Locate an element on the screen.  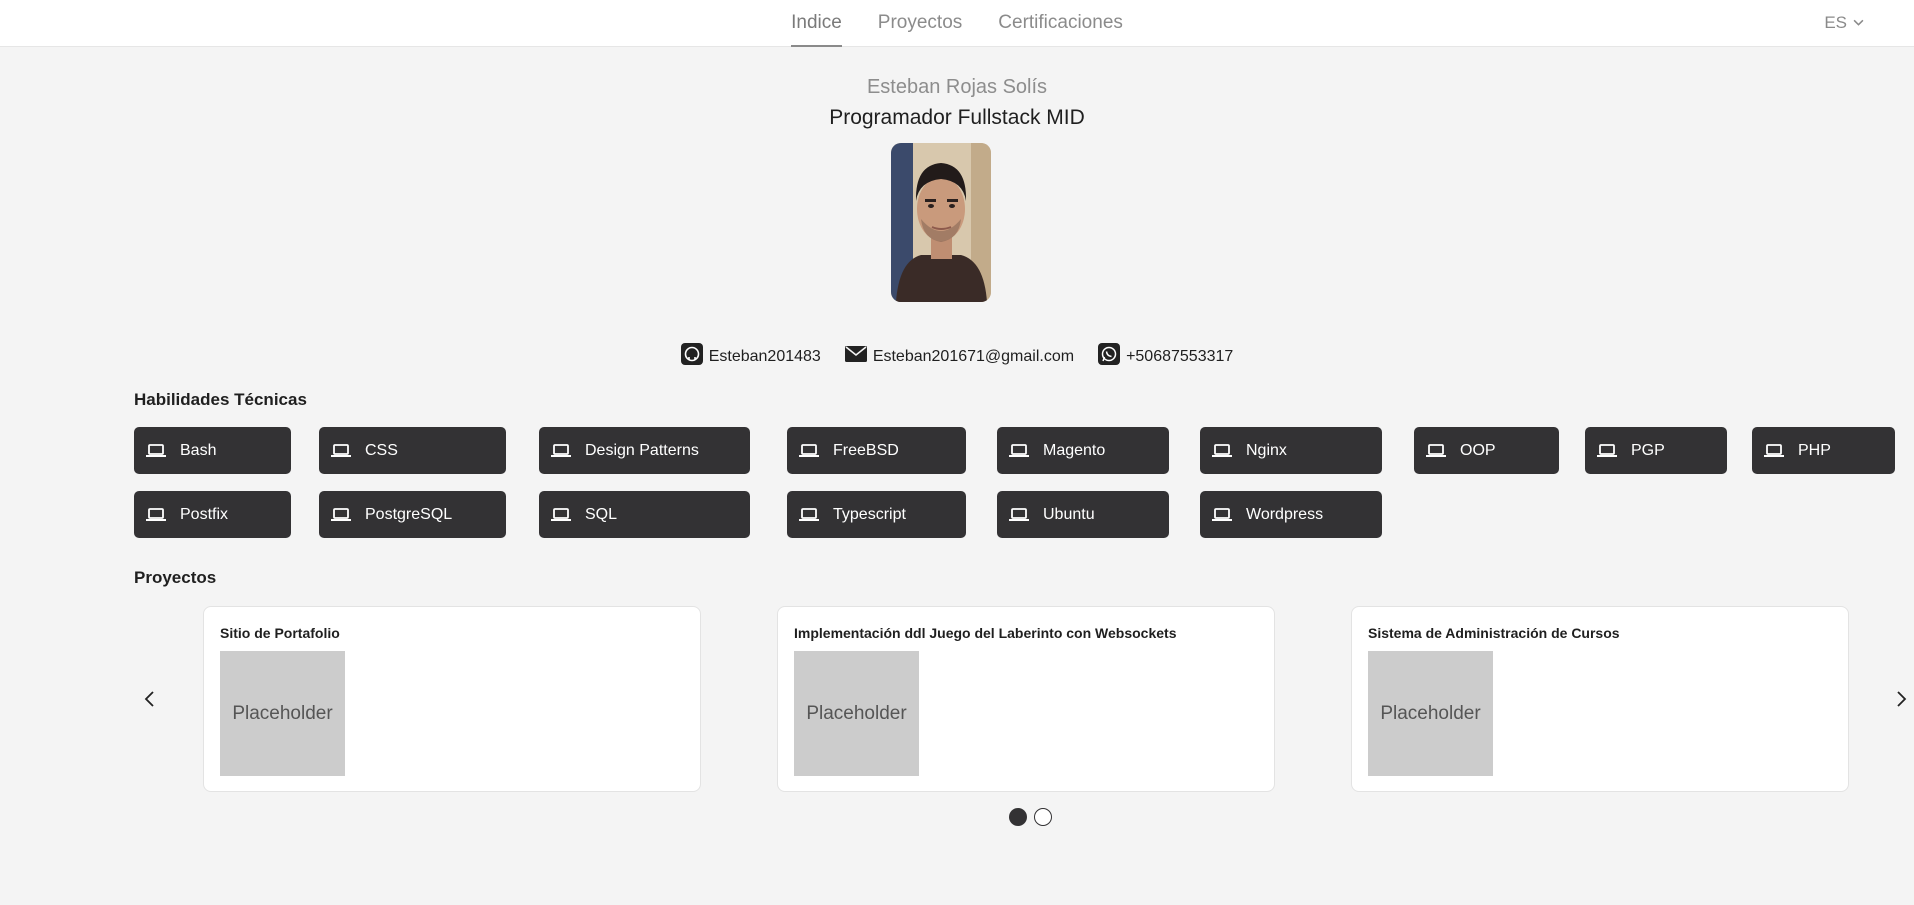
skill-label: OOP is located at coordinates (1478, 450).